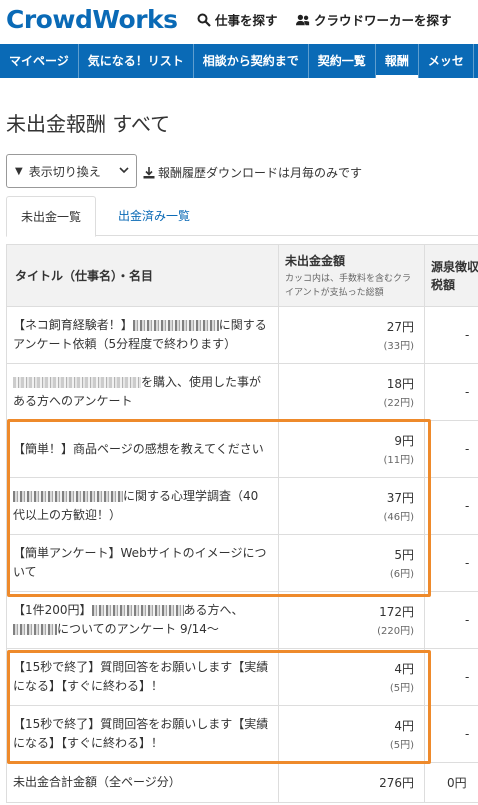 Image resolution: width=478 pixels, height=805 pixels. Describe the element at coordinates (348, 285) in the screenshot. I see `header-amount-note: カッコ内は、手数料を含むクライアントが支払った総額` at that location.